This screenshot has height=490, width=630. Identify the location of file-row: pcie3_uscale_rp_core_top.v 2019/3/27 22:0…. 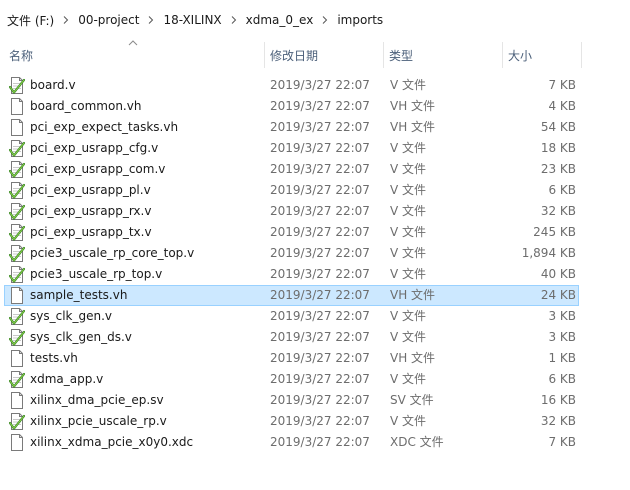
(291, 253).